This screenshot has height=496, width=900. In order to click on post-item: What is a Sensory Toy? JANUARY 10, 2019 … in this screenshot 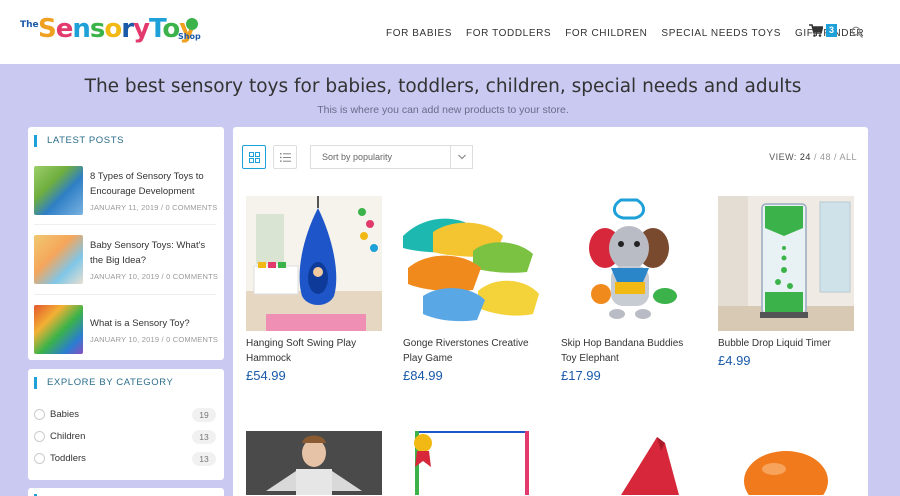, I will do `click(126, 330)`.